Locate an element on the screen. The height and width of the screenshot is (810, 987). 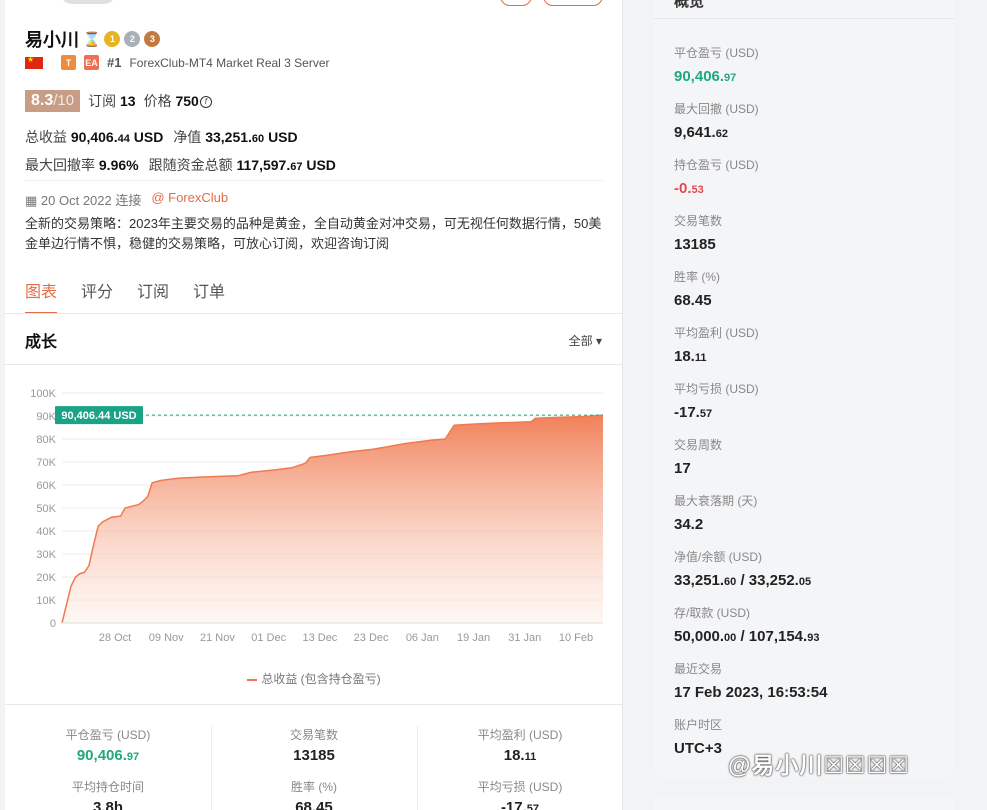
overview-value-dec: 97 is located at coordinates (730, 78).